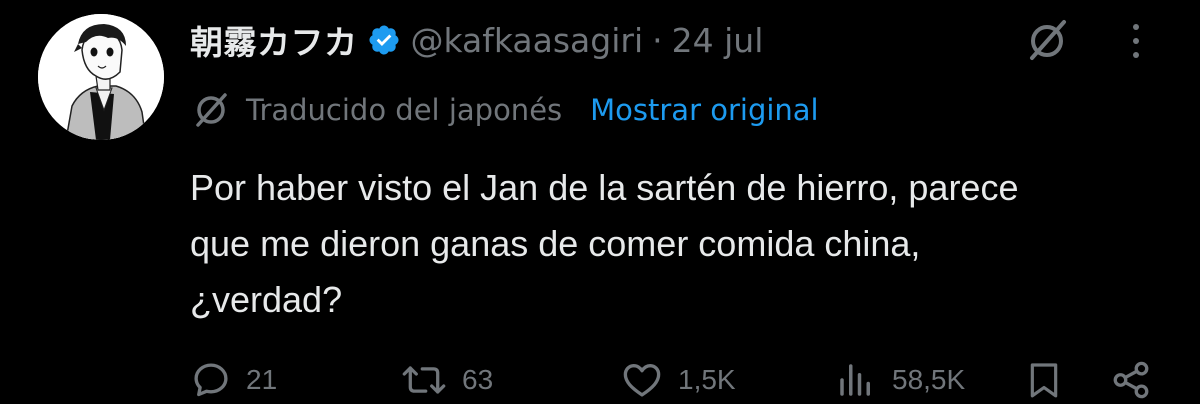  Describe the element at coordinates (266, 299) in the screenshot. I see `tweet-text-line: ¿verdad?` at that location.